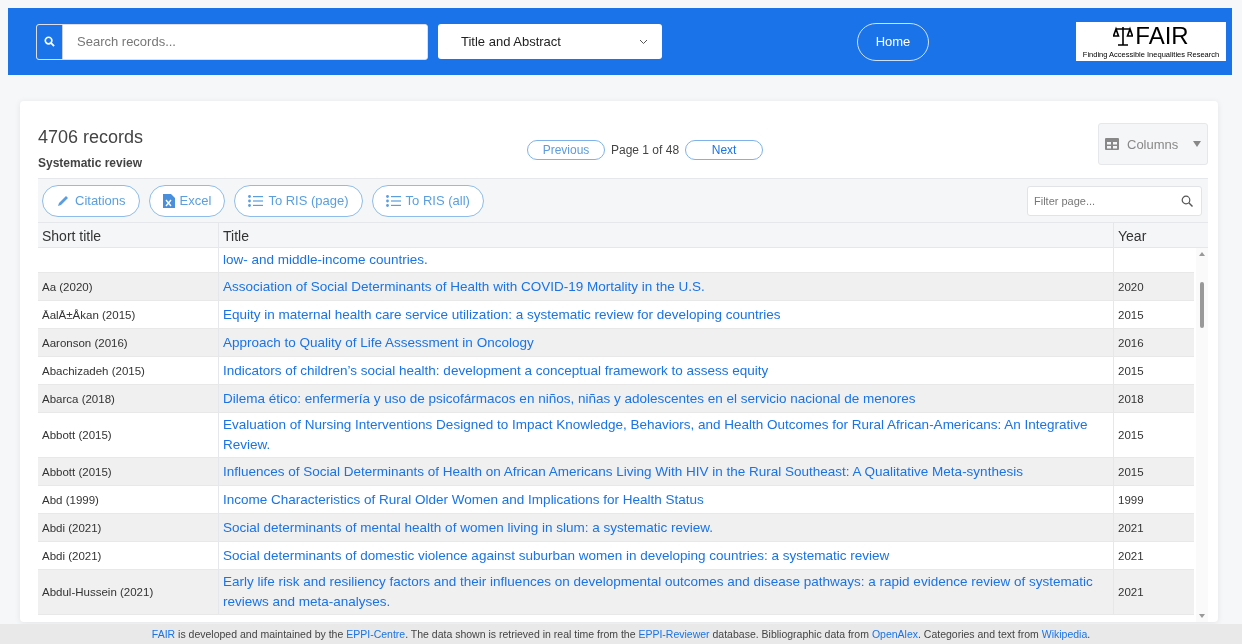 The height and width of the screenshot is (644, 1242). I want to click on footer-text: database. Bibliographic data from, so click(790, 634).